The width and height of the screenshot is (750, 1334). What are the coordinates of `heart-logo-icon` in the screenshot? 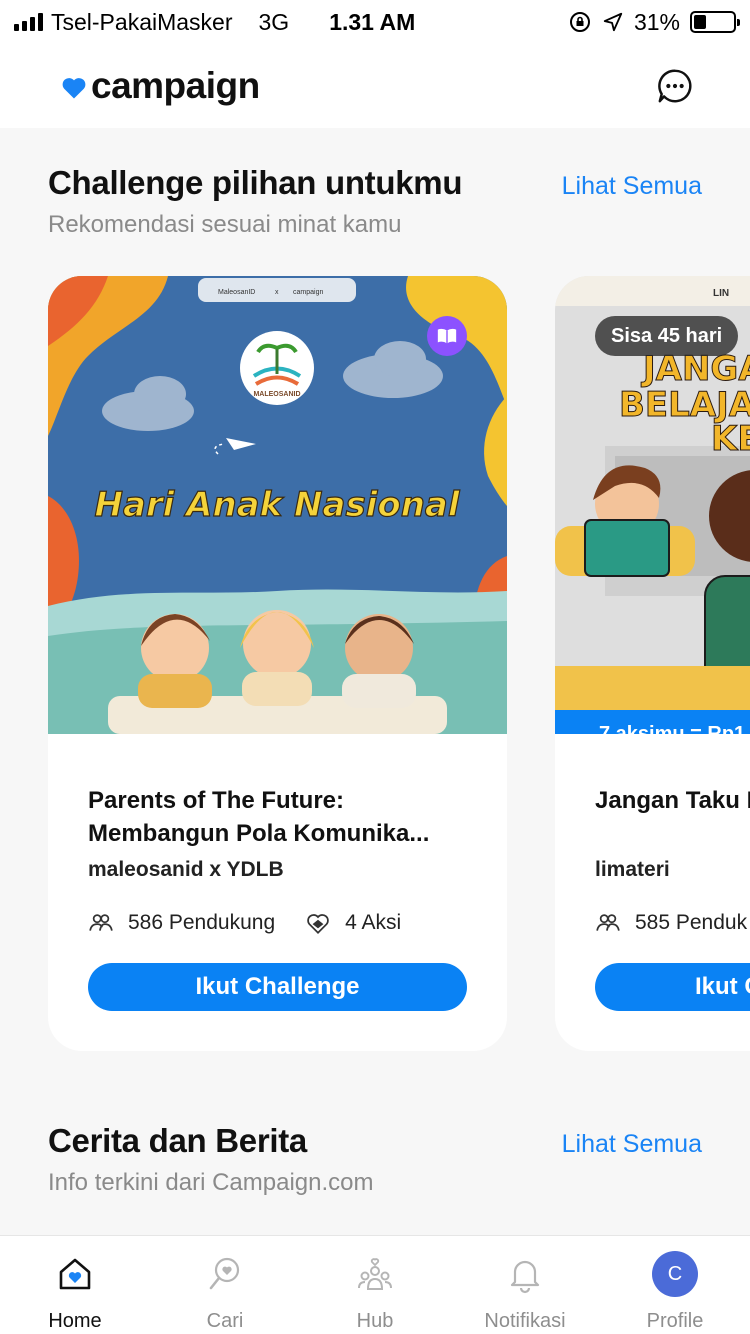 It's located at (74, 88).